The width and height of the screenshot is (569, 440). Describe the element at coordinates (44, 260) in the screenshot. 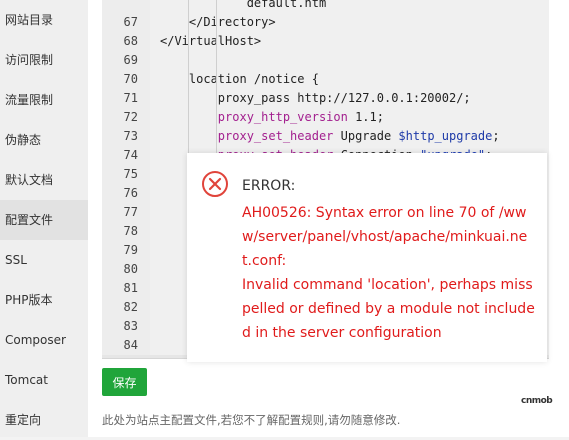

I see `sidebar-item: SSL` at that location.